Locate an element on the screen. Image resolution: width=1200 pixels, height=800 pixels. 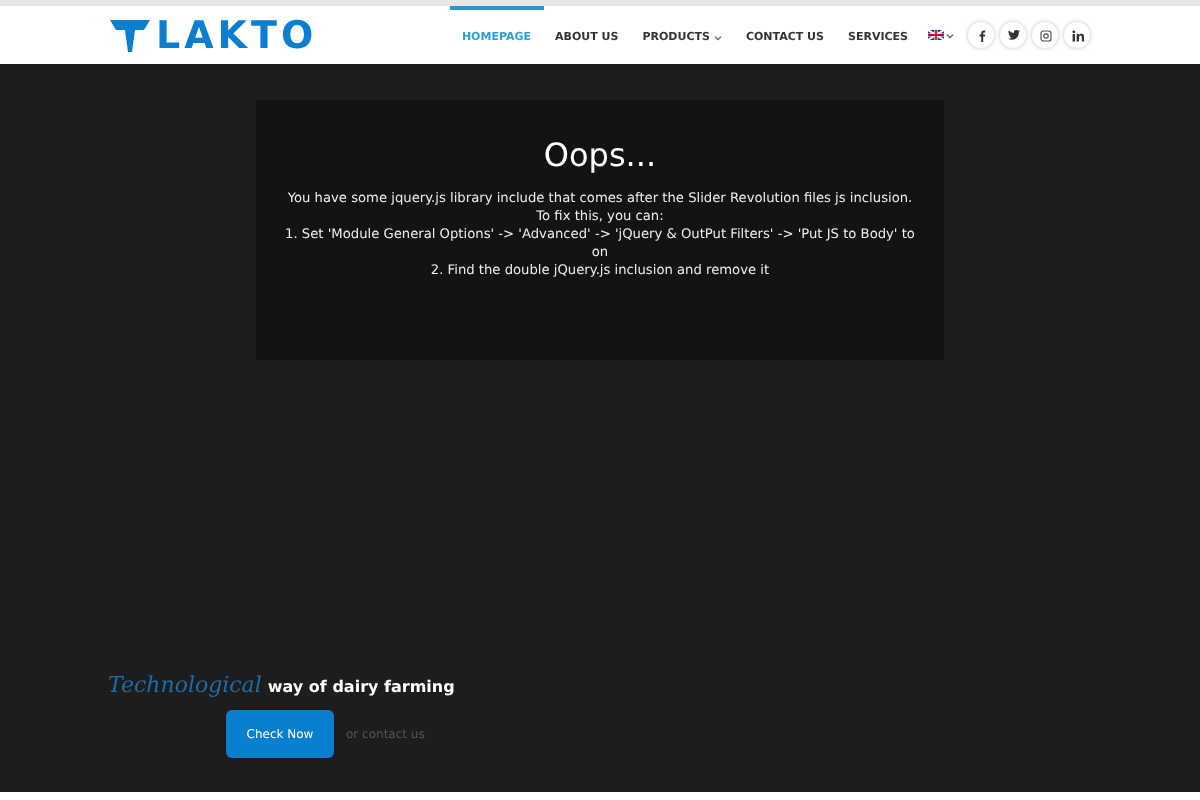
twitter-icon is located at coordinates (1013, 35).